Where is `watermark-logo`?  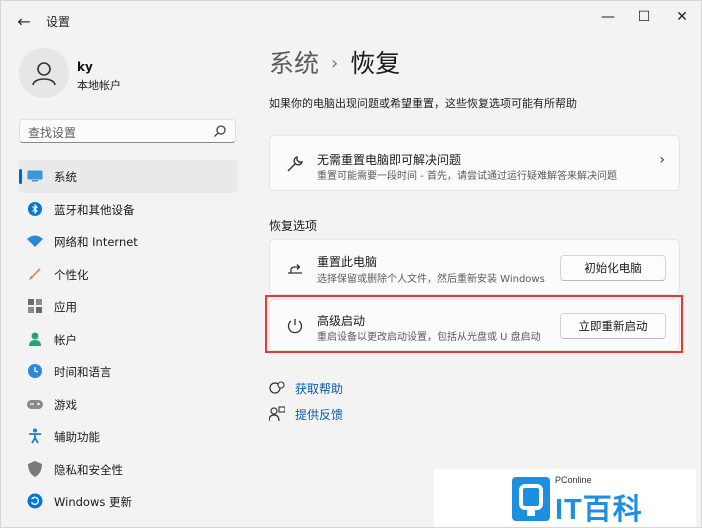
watermark-logo is located at coordinates (531, 499).